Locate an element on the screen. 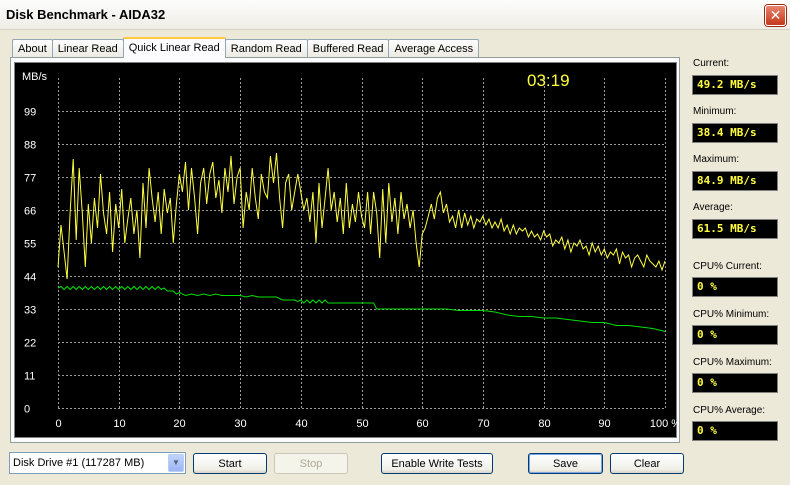 Image resolution: width=790 pixels, height=485 pixels. cpu-minimum-value: 0 % is located at coordinates (735, 335).